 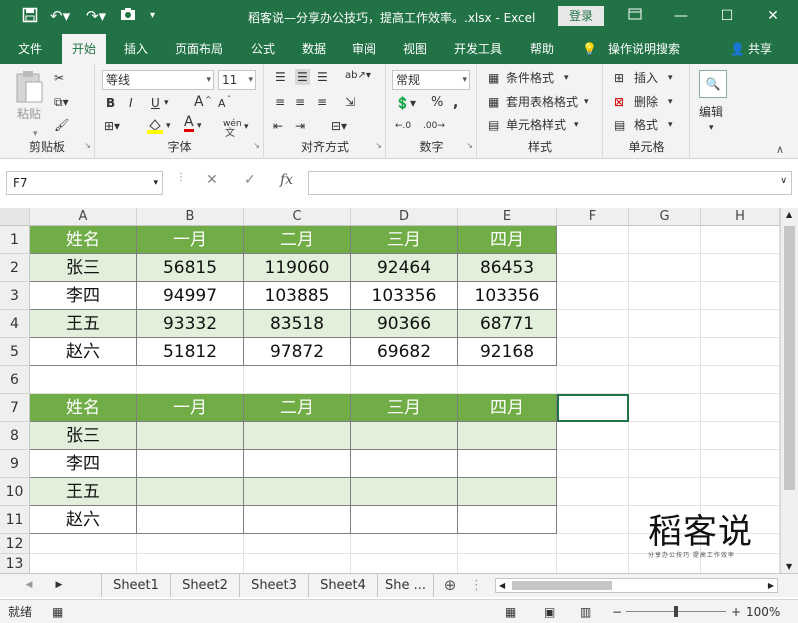 I want to click on maximize-icon: ☐, so click(x=727, y=16).